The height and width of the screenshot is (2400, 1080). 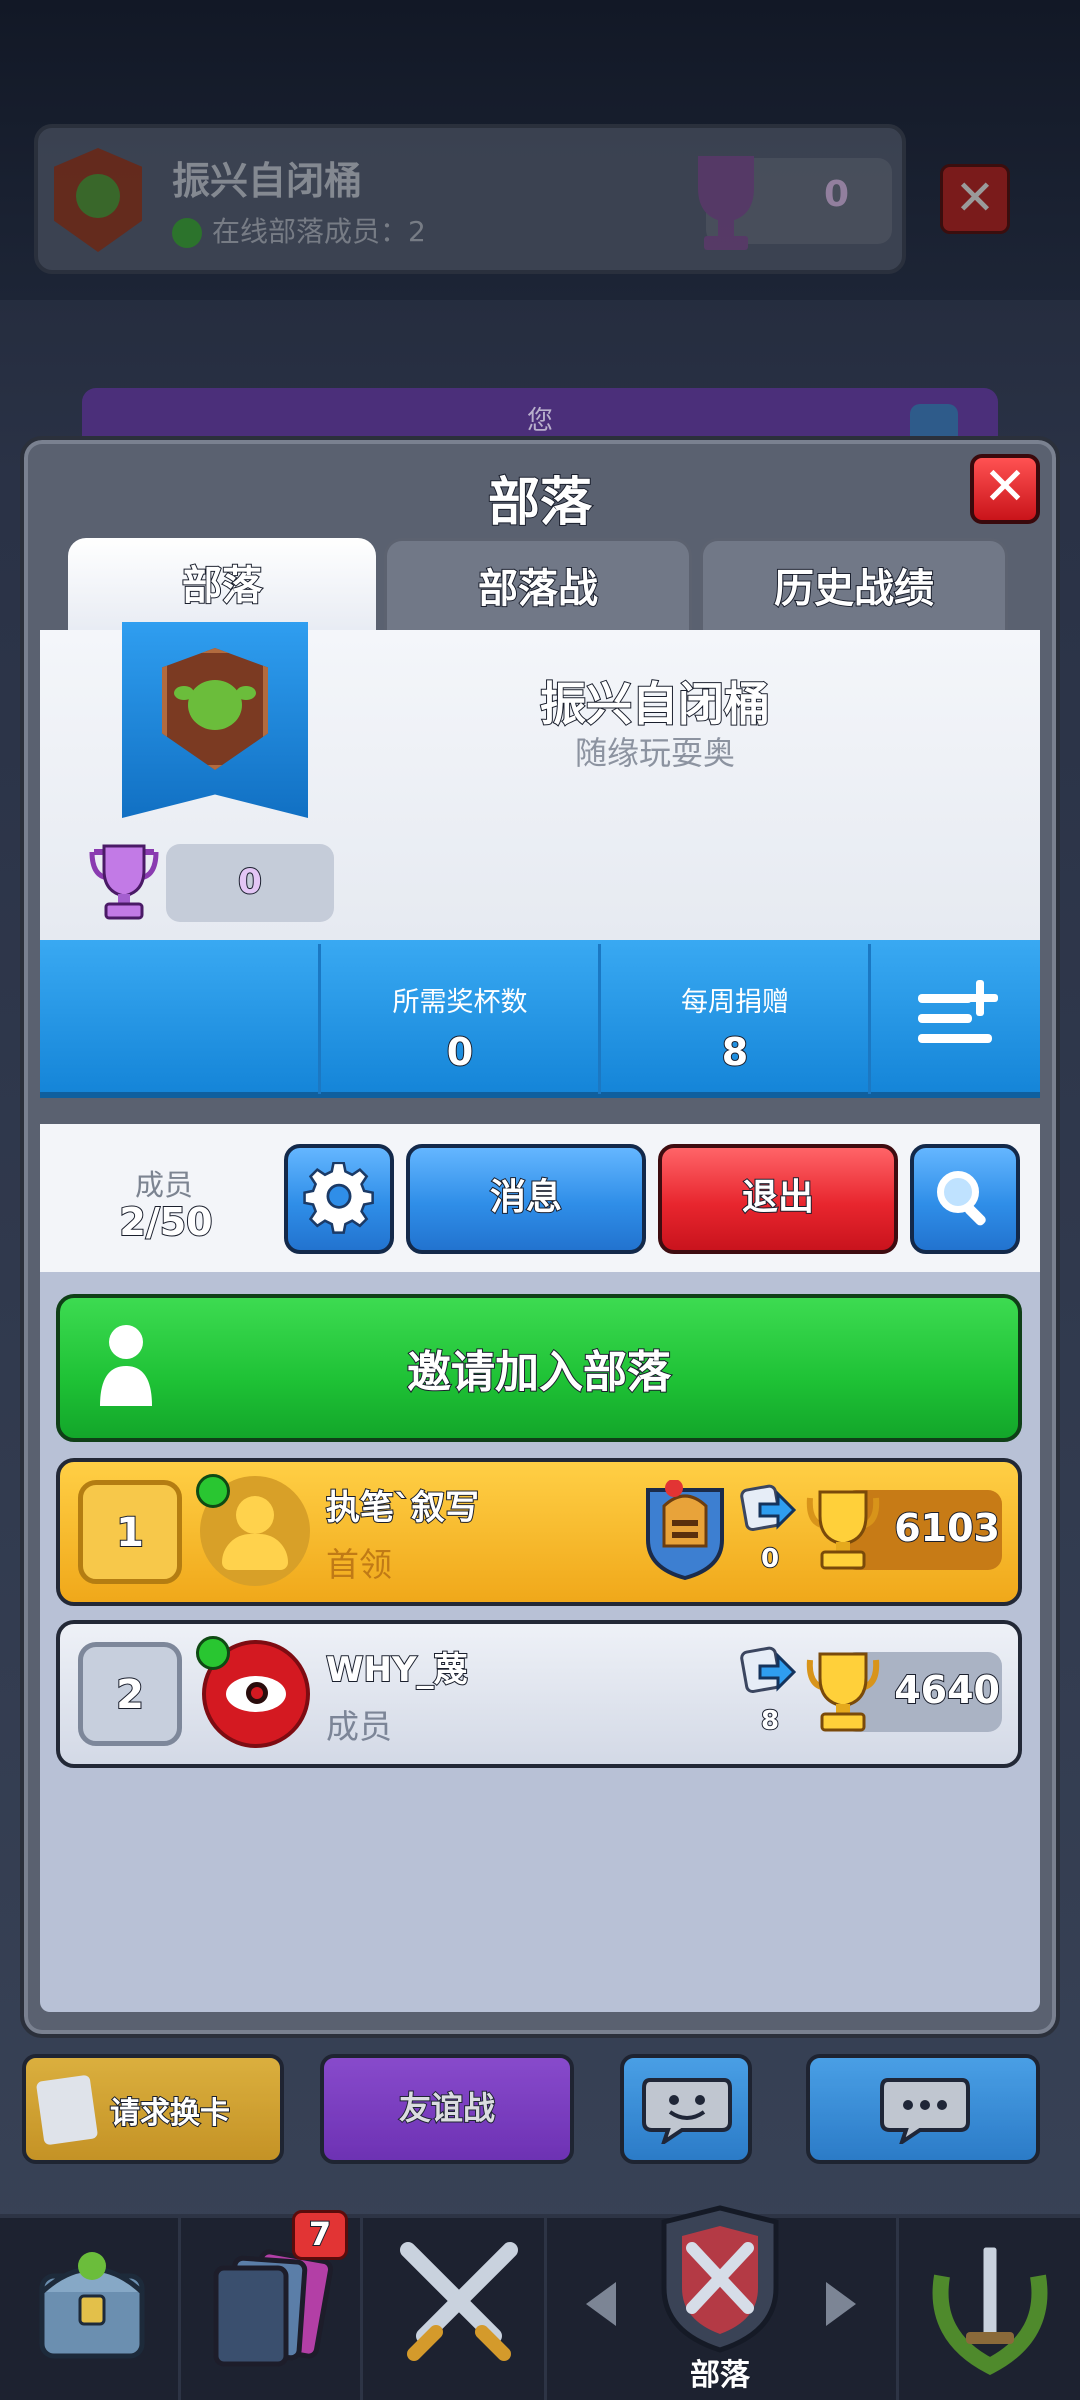 What do you see at coordinates (124, 882) in the screenshot?
I see `purple-trophy-icon` at bounding box center [124, 882].